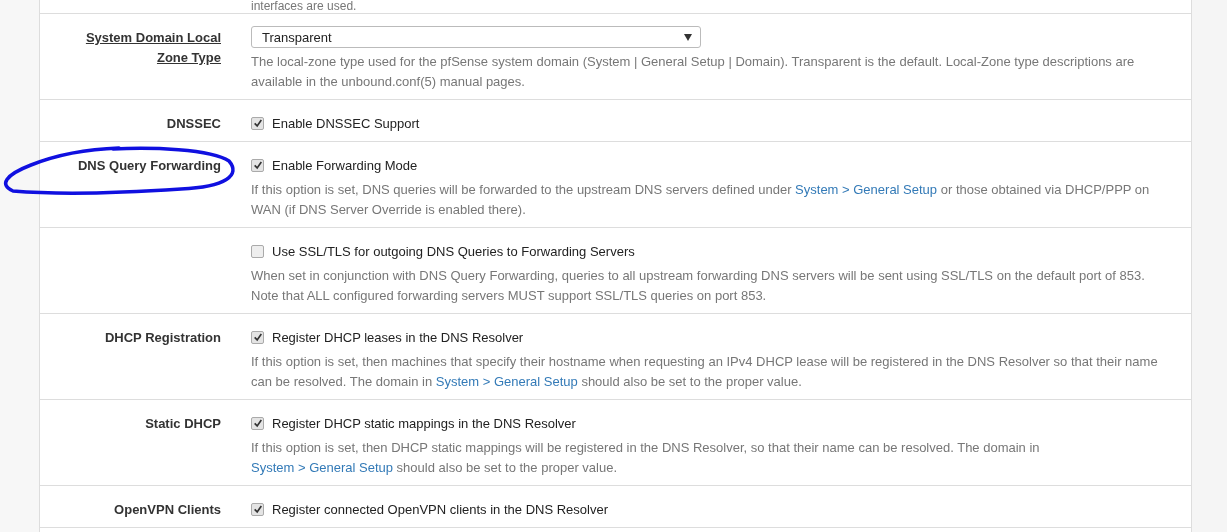 The height and width of the screenshot is (532, 1227). What do you see at coordinates (398, 337) in the screenshot?
I see `checkbox-label: Register DHCP leases in the DNS Resolver` at bounding box center [398, 337].